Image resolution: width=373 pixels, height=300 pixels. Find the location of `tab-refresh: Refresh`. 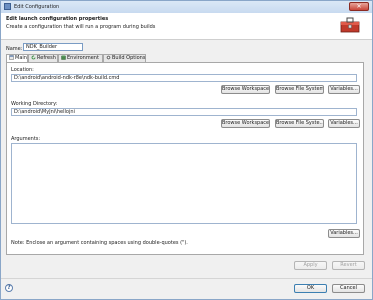

tab-refresh: Refresh is located at coordinates (43, 58).